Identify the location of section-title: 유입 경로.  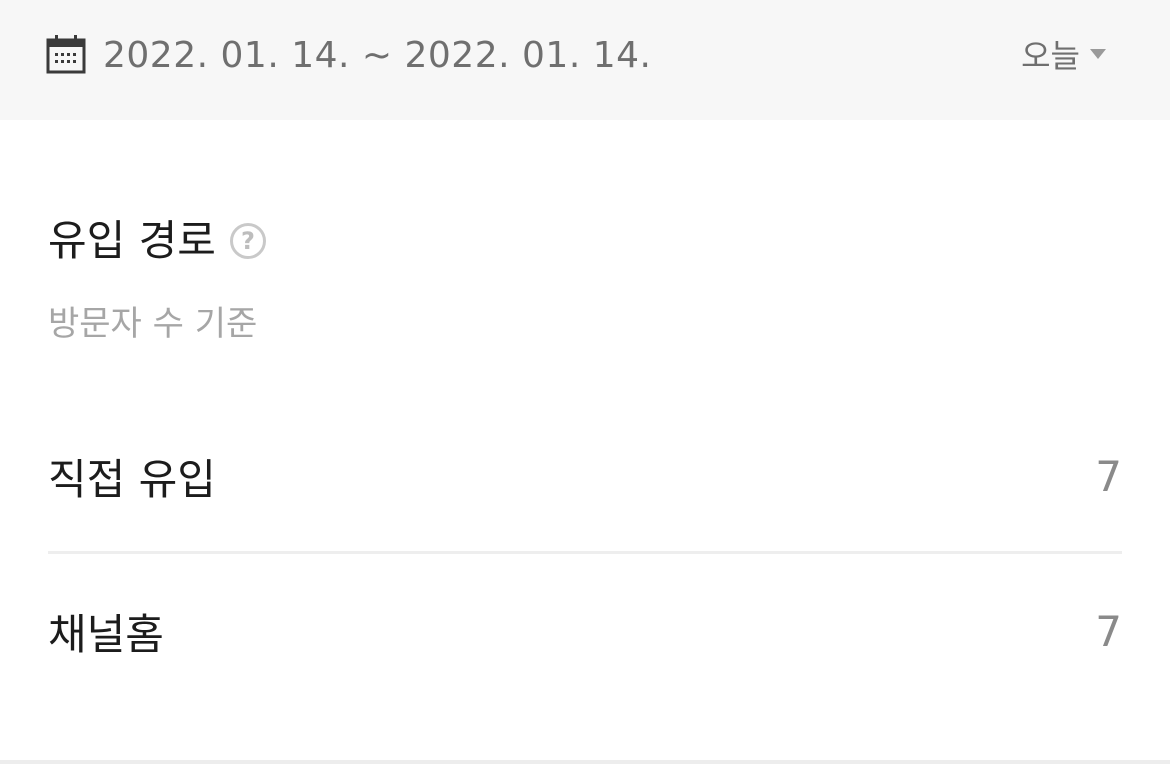
(132, 240).